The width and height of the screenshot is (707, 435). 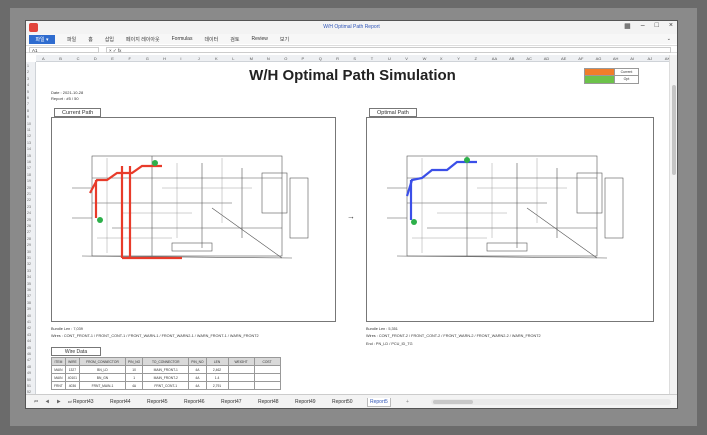 What do you see at coordinates (28, 79) in the screenshot?
I see `row-header-cell: 3` at bounding box center [28, 79].